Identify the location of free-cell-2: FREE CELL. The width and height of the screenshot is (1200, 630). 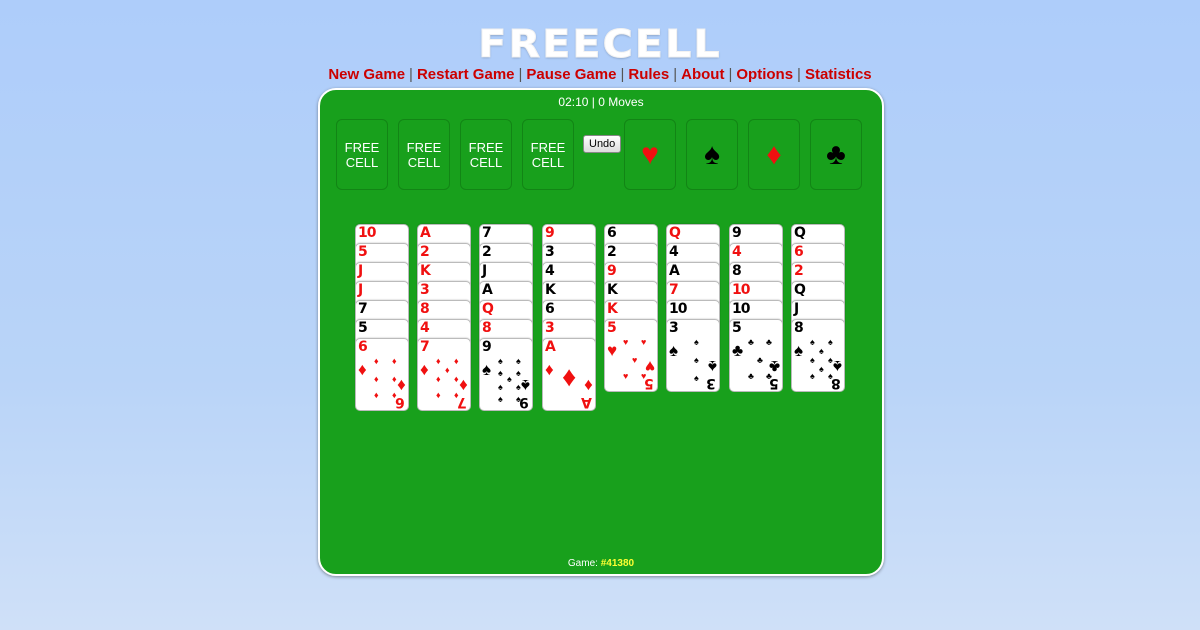
(424, 154).